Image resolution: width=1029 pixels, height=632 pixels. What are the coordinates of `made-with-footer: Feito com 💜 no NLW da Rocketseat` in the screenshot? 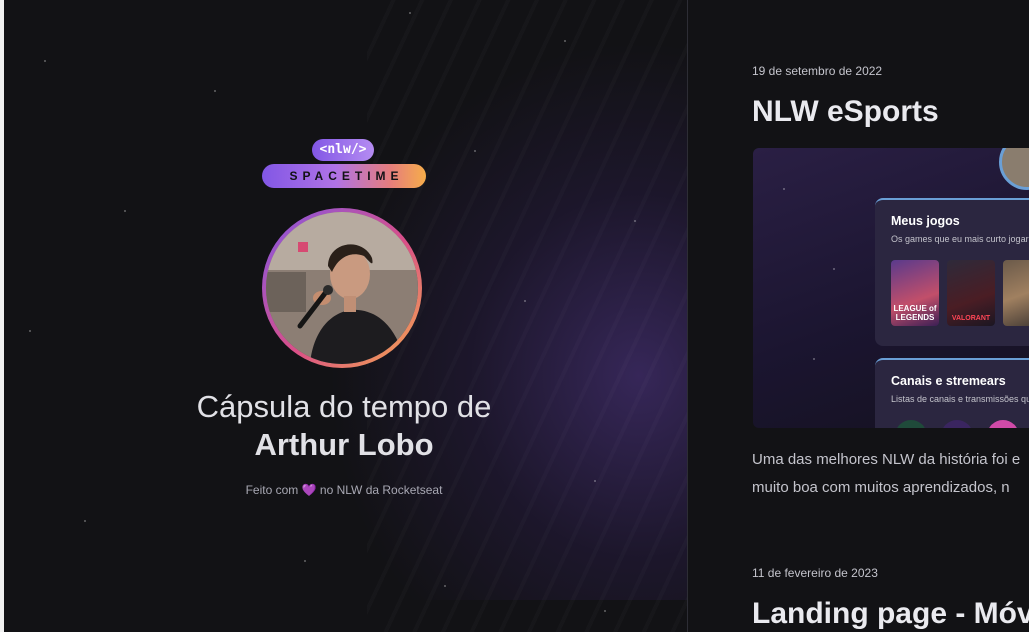 It's located at (344, 490).